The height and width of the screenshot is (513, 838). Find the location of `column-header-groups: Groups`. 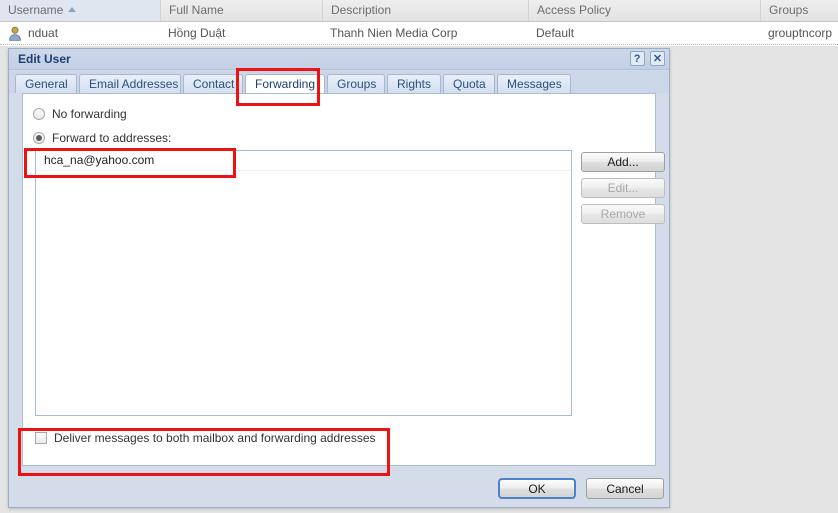

column-header-groups: Groups is located at coordinates (799, 10).